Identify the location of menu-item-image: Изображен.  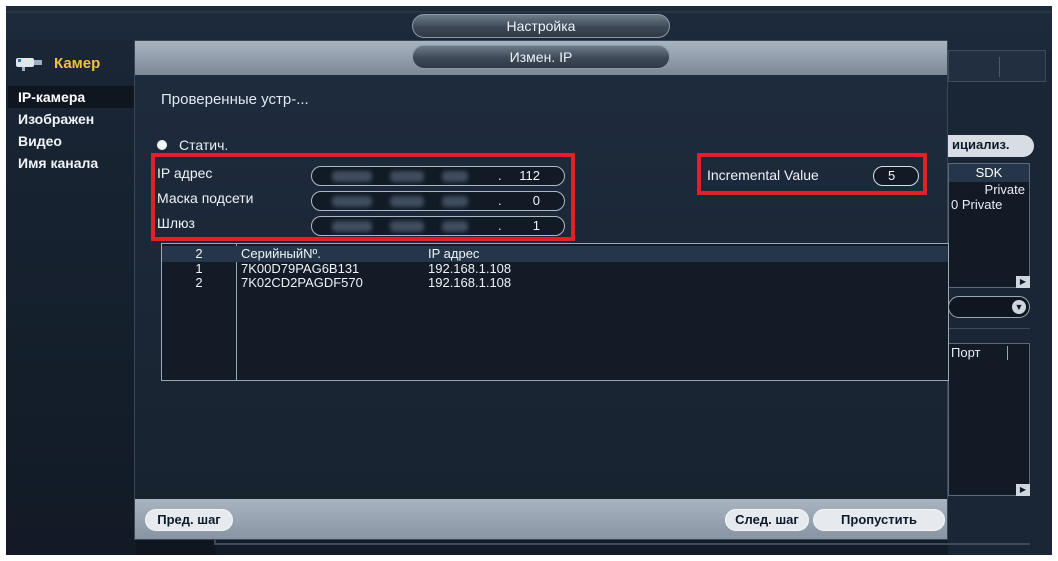
(72, 119).